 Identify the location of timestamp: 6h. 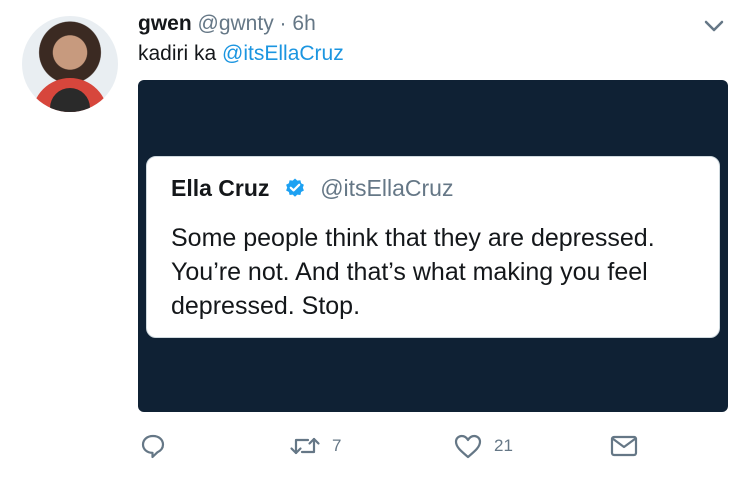
(303, 23).